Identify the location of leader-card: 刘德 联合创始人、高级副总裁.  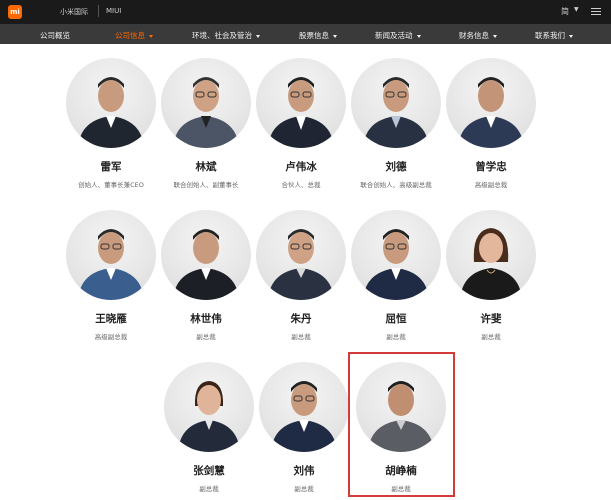
(396, 123).